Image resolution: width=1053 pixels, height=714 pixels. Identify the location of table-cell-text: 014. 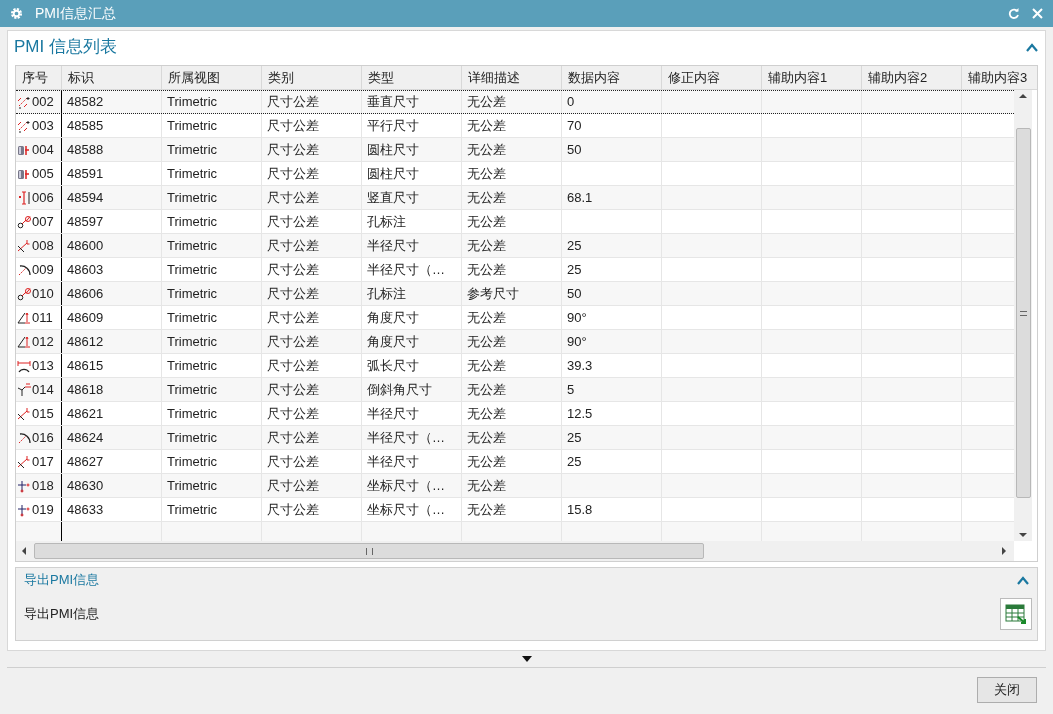
(43, 389).